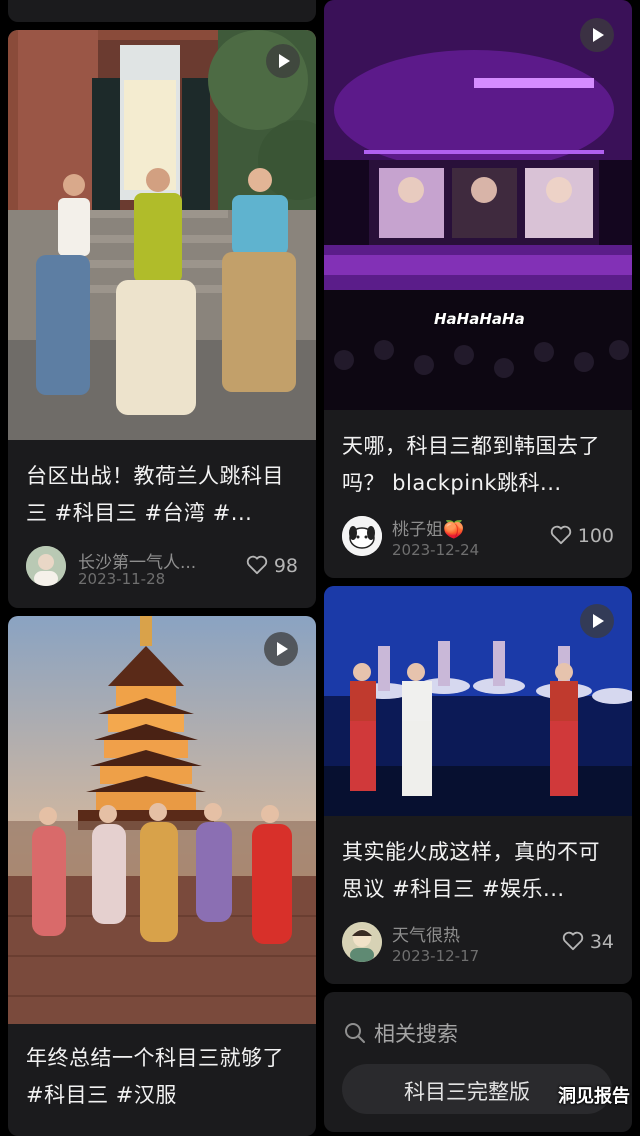 The height and width of the screenshot is (1136, 640). Describe the element at coordinates (436, 956) in the screenshot. I see `post-date: 2023-12-17` at that location.